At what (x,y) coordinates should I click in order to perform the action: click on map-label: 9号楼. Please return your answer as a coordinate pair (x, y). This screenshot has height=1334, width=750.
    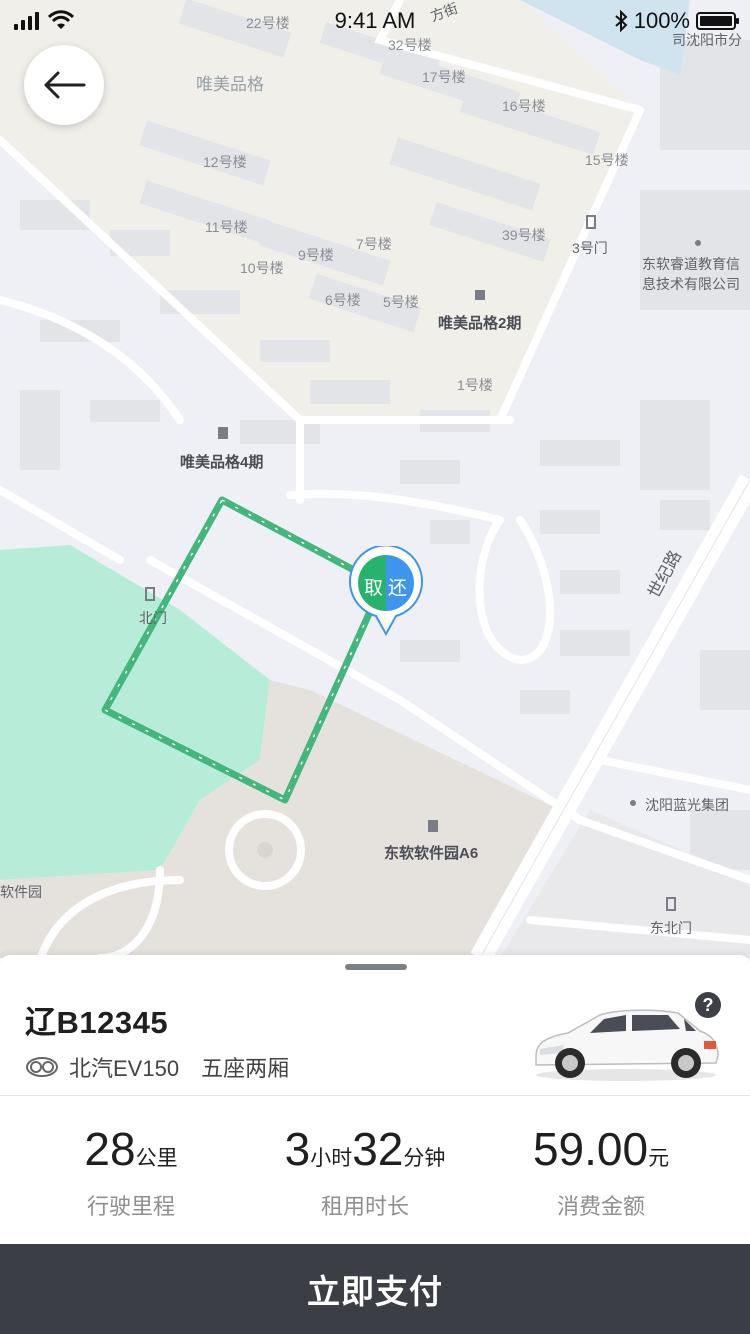
    Looking at the image, I should click on (316, 255).